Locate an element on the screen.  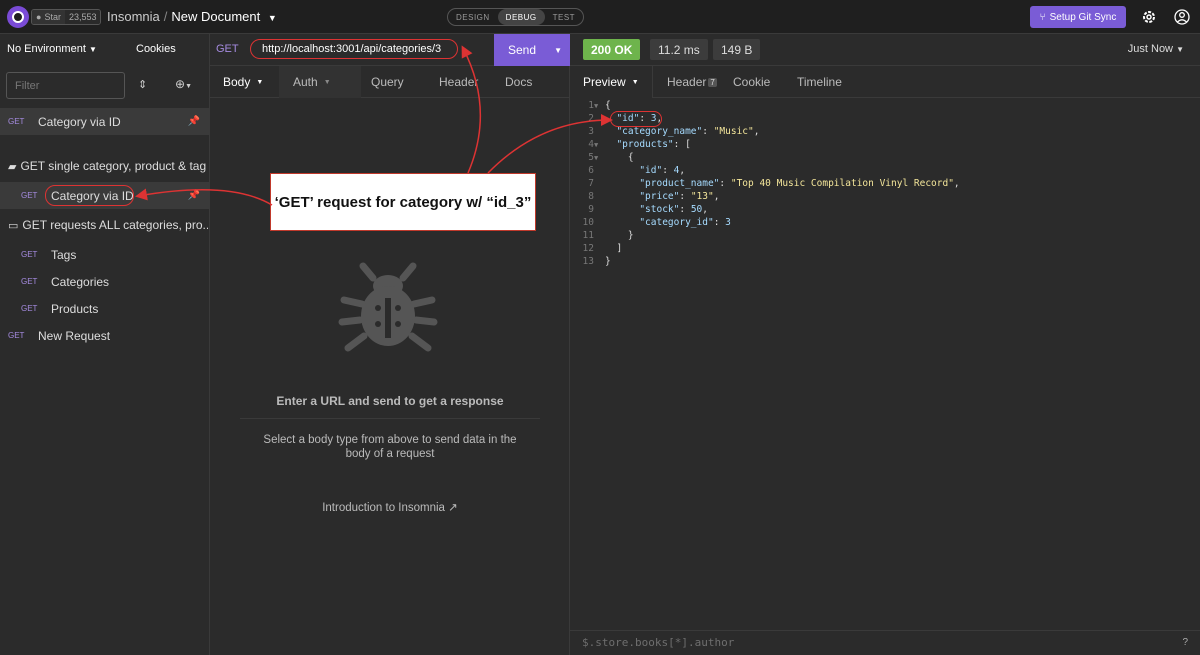
header-count-badge: 7 is located at coordinates (712, 82).